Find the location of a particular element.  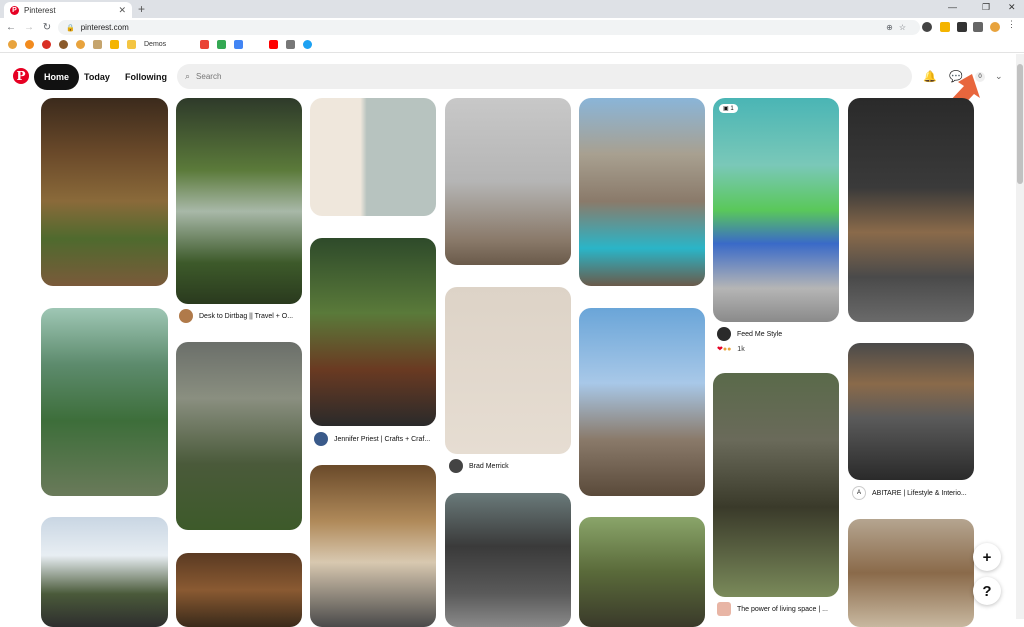

url-text: pinterest.com is located at coordinates (104, 27).